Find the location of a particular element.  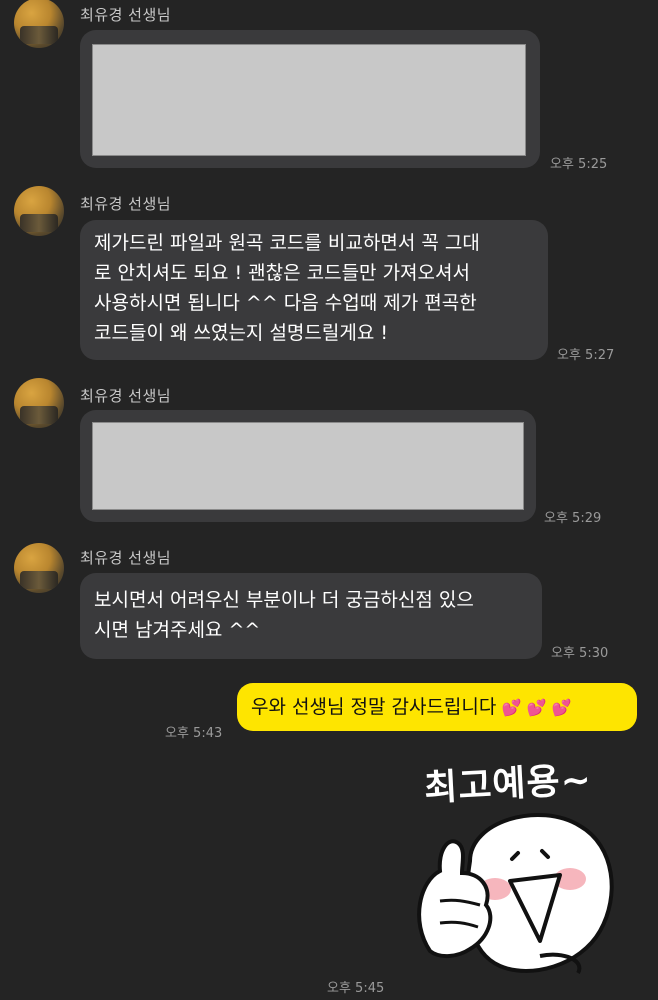

my-message-text: 우와 선생님 정말 감사드립니다 is located at coordinates (374, 707).